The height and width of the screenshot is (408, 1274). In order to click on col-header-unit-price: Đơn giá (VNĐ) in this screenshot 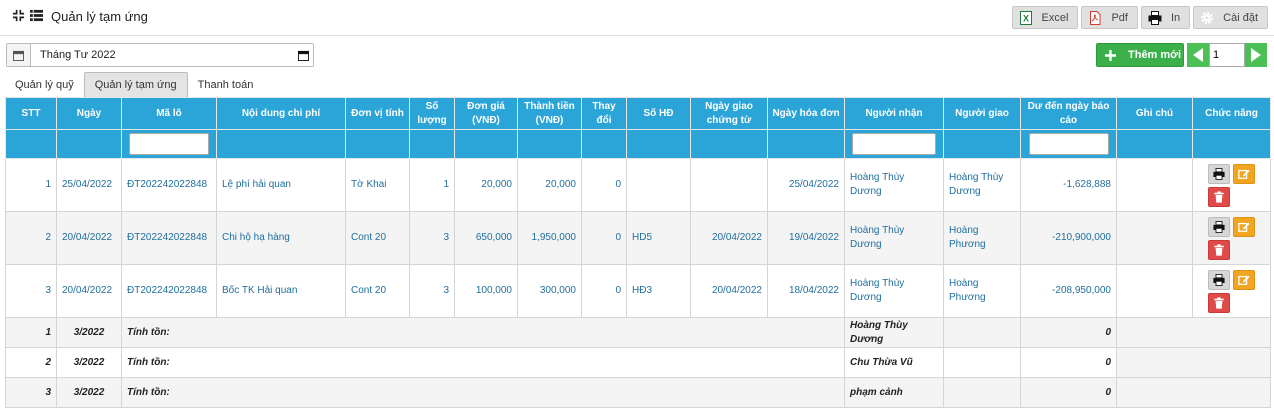, I will do `click(486, 113)`.